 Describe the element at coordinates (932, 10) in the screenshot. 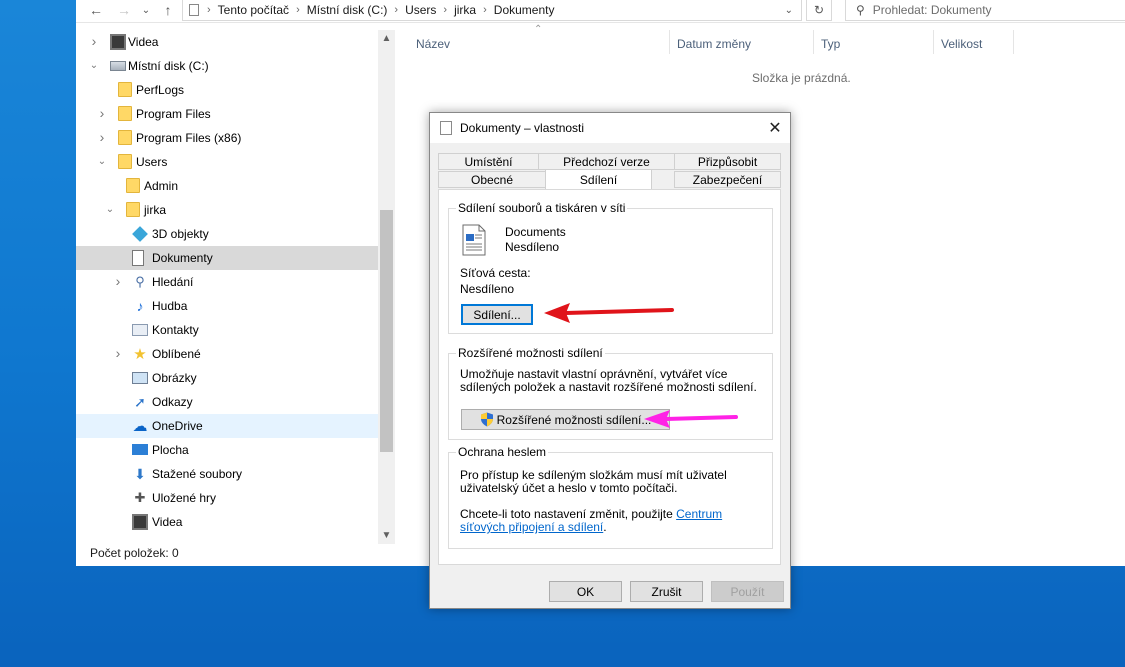

I see `search-placeholder: Prohledat: Dokumenty` at that location.